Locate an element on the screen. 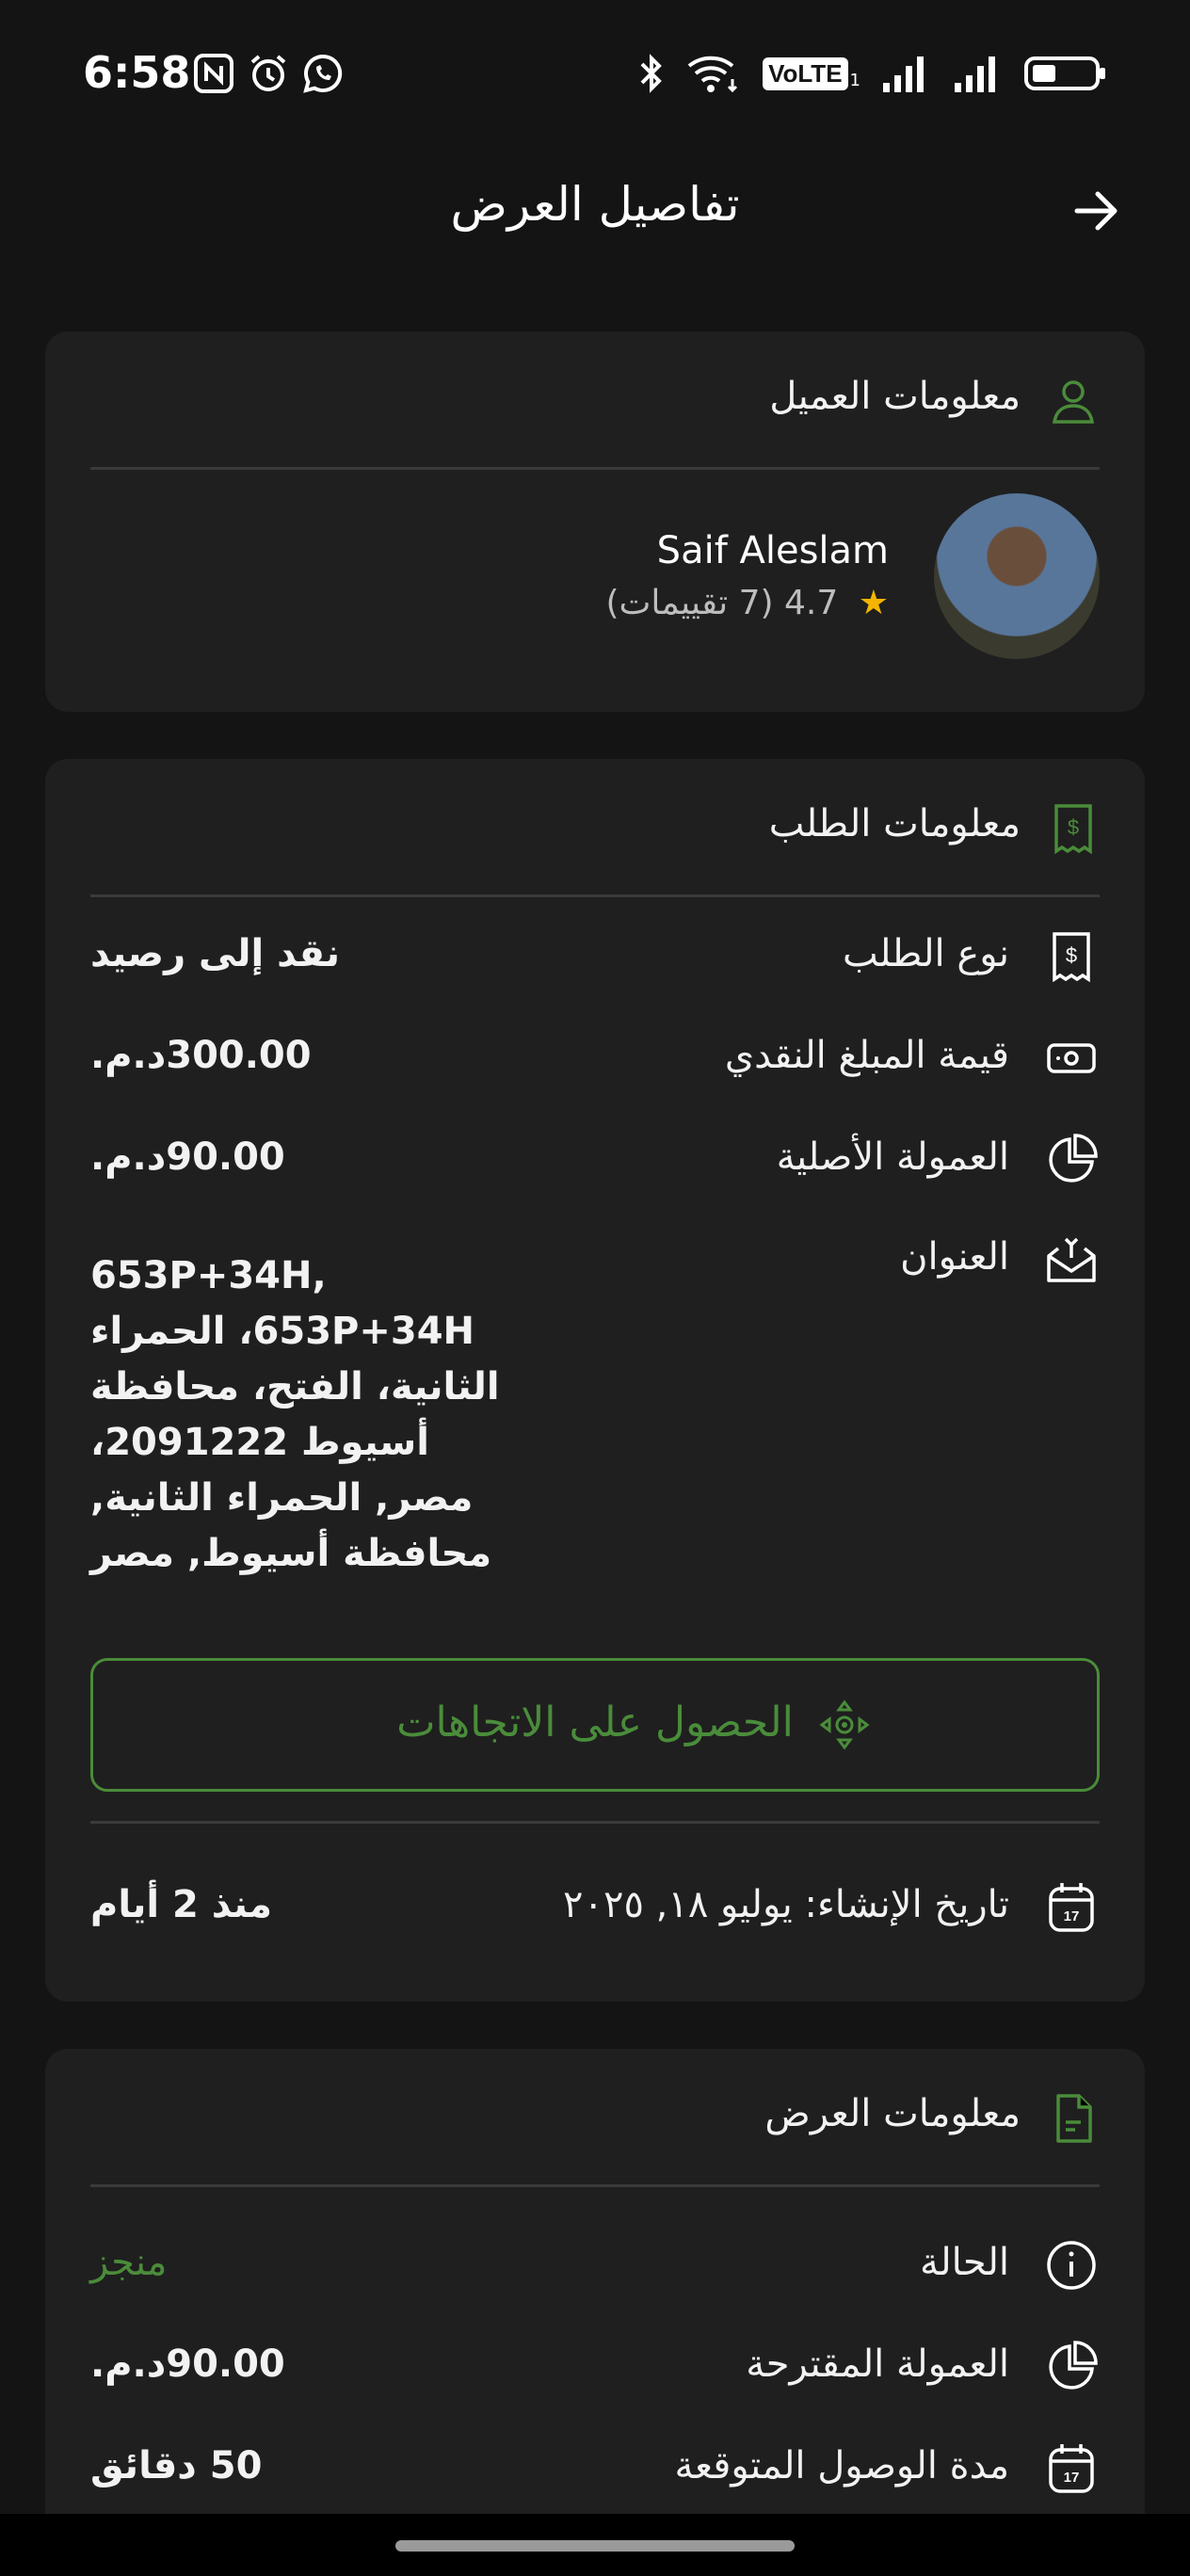 The width and height of the screenshot is (1190, 2576). created-ago-value: منذ 2 أيام is located at coordinates (181, 1904).